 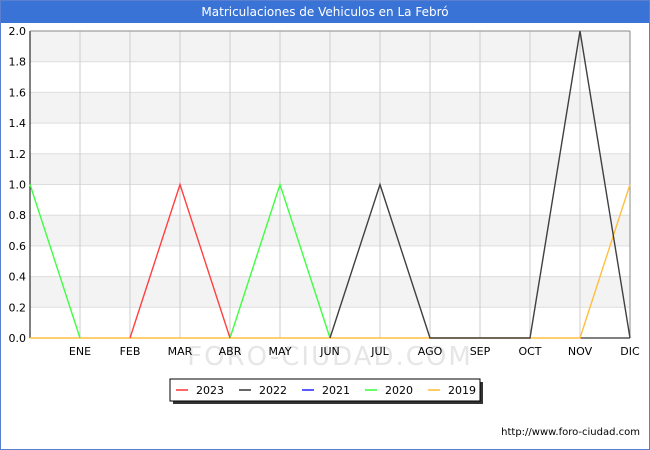 I want to click on y-tick-label: 0.2, so click(x=18, y=307).